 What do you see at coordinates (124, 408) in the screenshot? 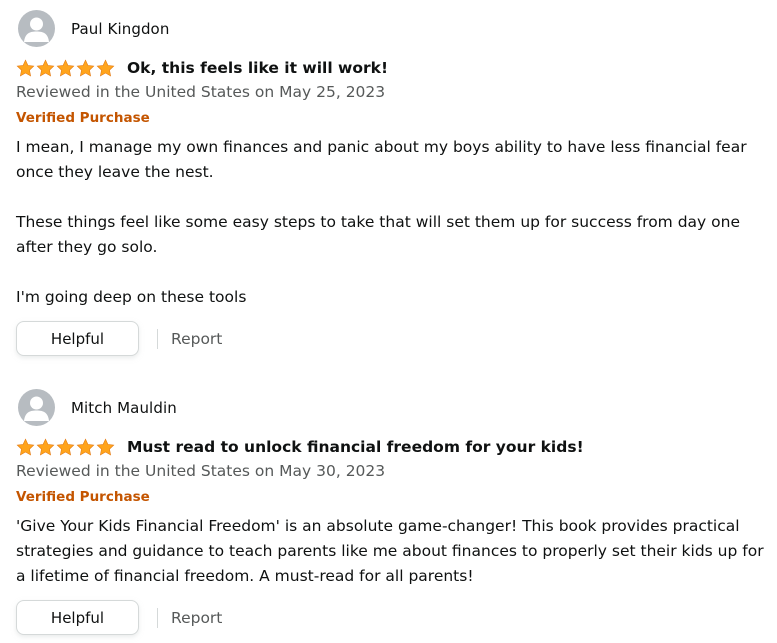
I see `reviewer-name: Mitch Mauldin` at bounding box center [124, 408].